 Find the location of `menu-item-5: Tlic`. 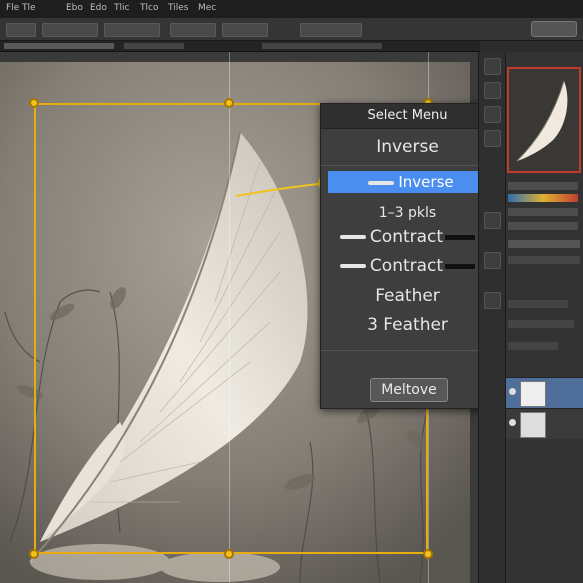

menu-item-5: Tlic is located at coordinates (121, 8).